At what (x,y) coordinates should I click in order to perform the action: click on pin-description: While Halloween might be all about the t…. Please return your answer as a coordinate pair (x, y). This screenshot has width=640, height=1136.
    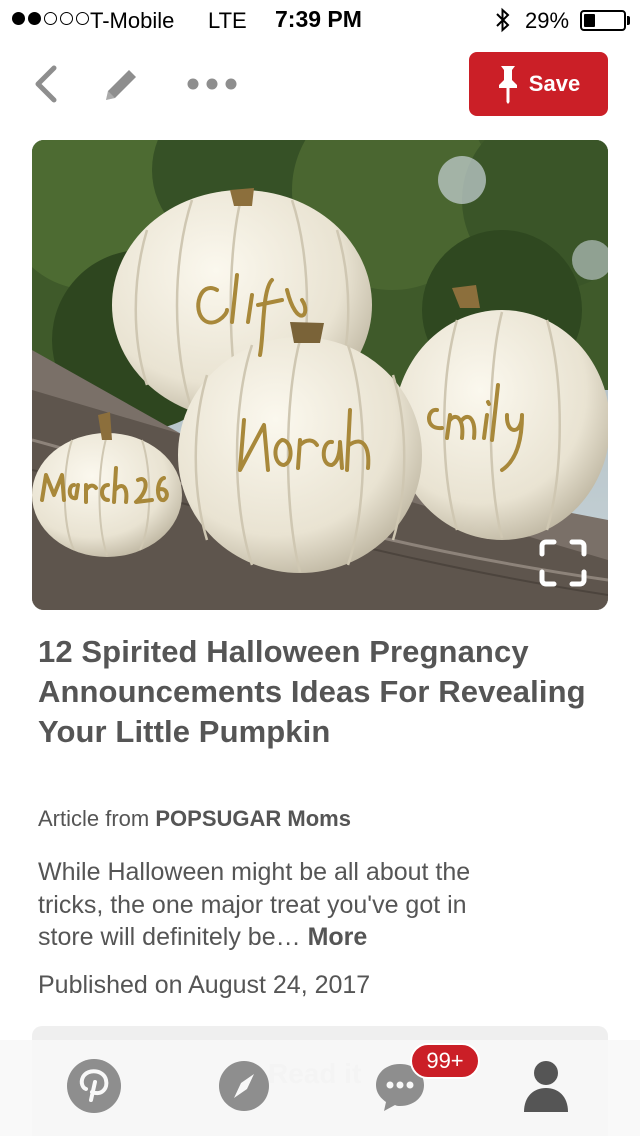
    Looking at the image, I should click on (273, 905).